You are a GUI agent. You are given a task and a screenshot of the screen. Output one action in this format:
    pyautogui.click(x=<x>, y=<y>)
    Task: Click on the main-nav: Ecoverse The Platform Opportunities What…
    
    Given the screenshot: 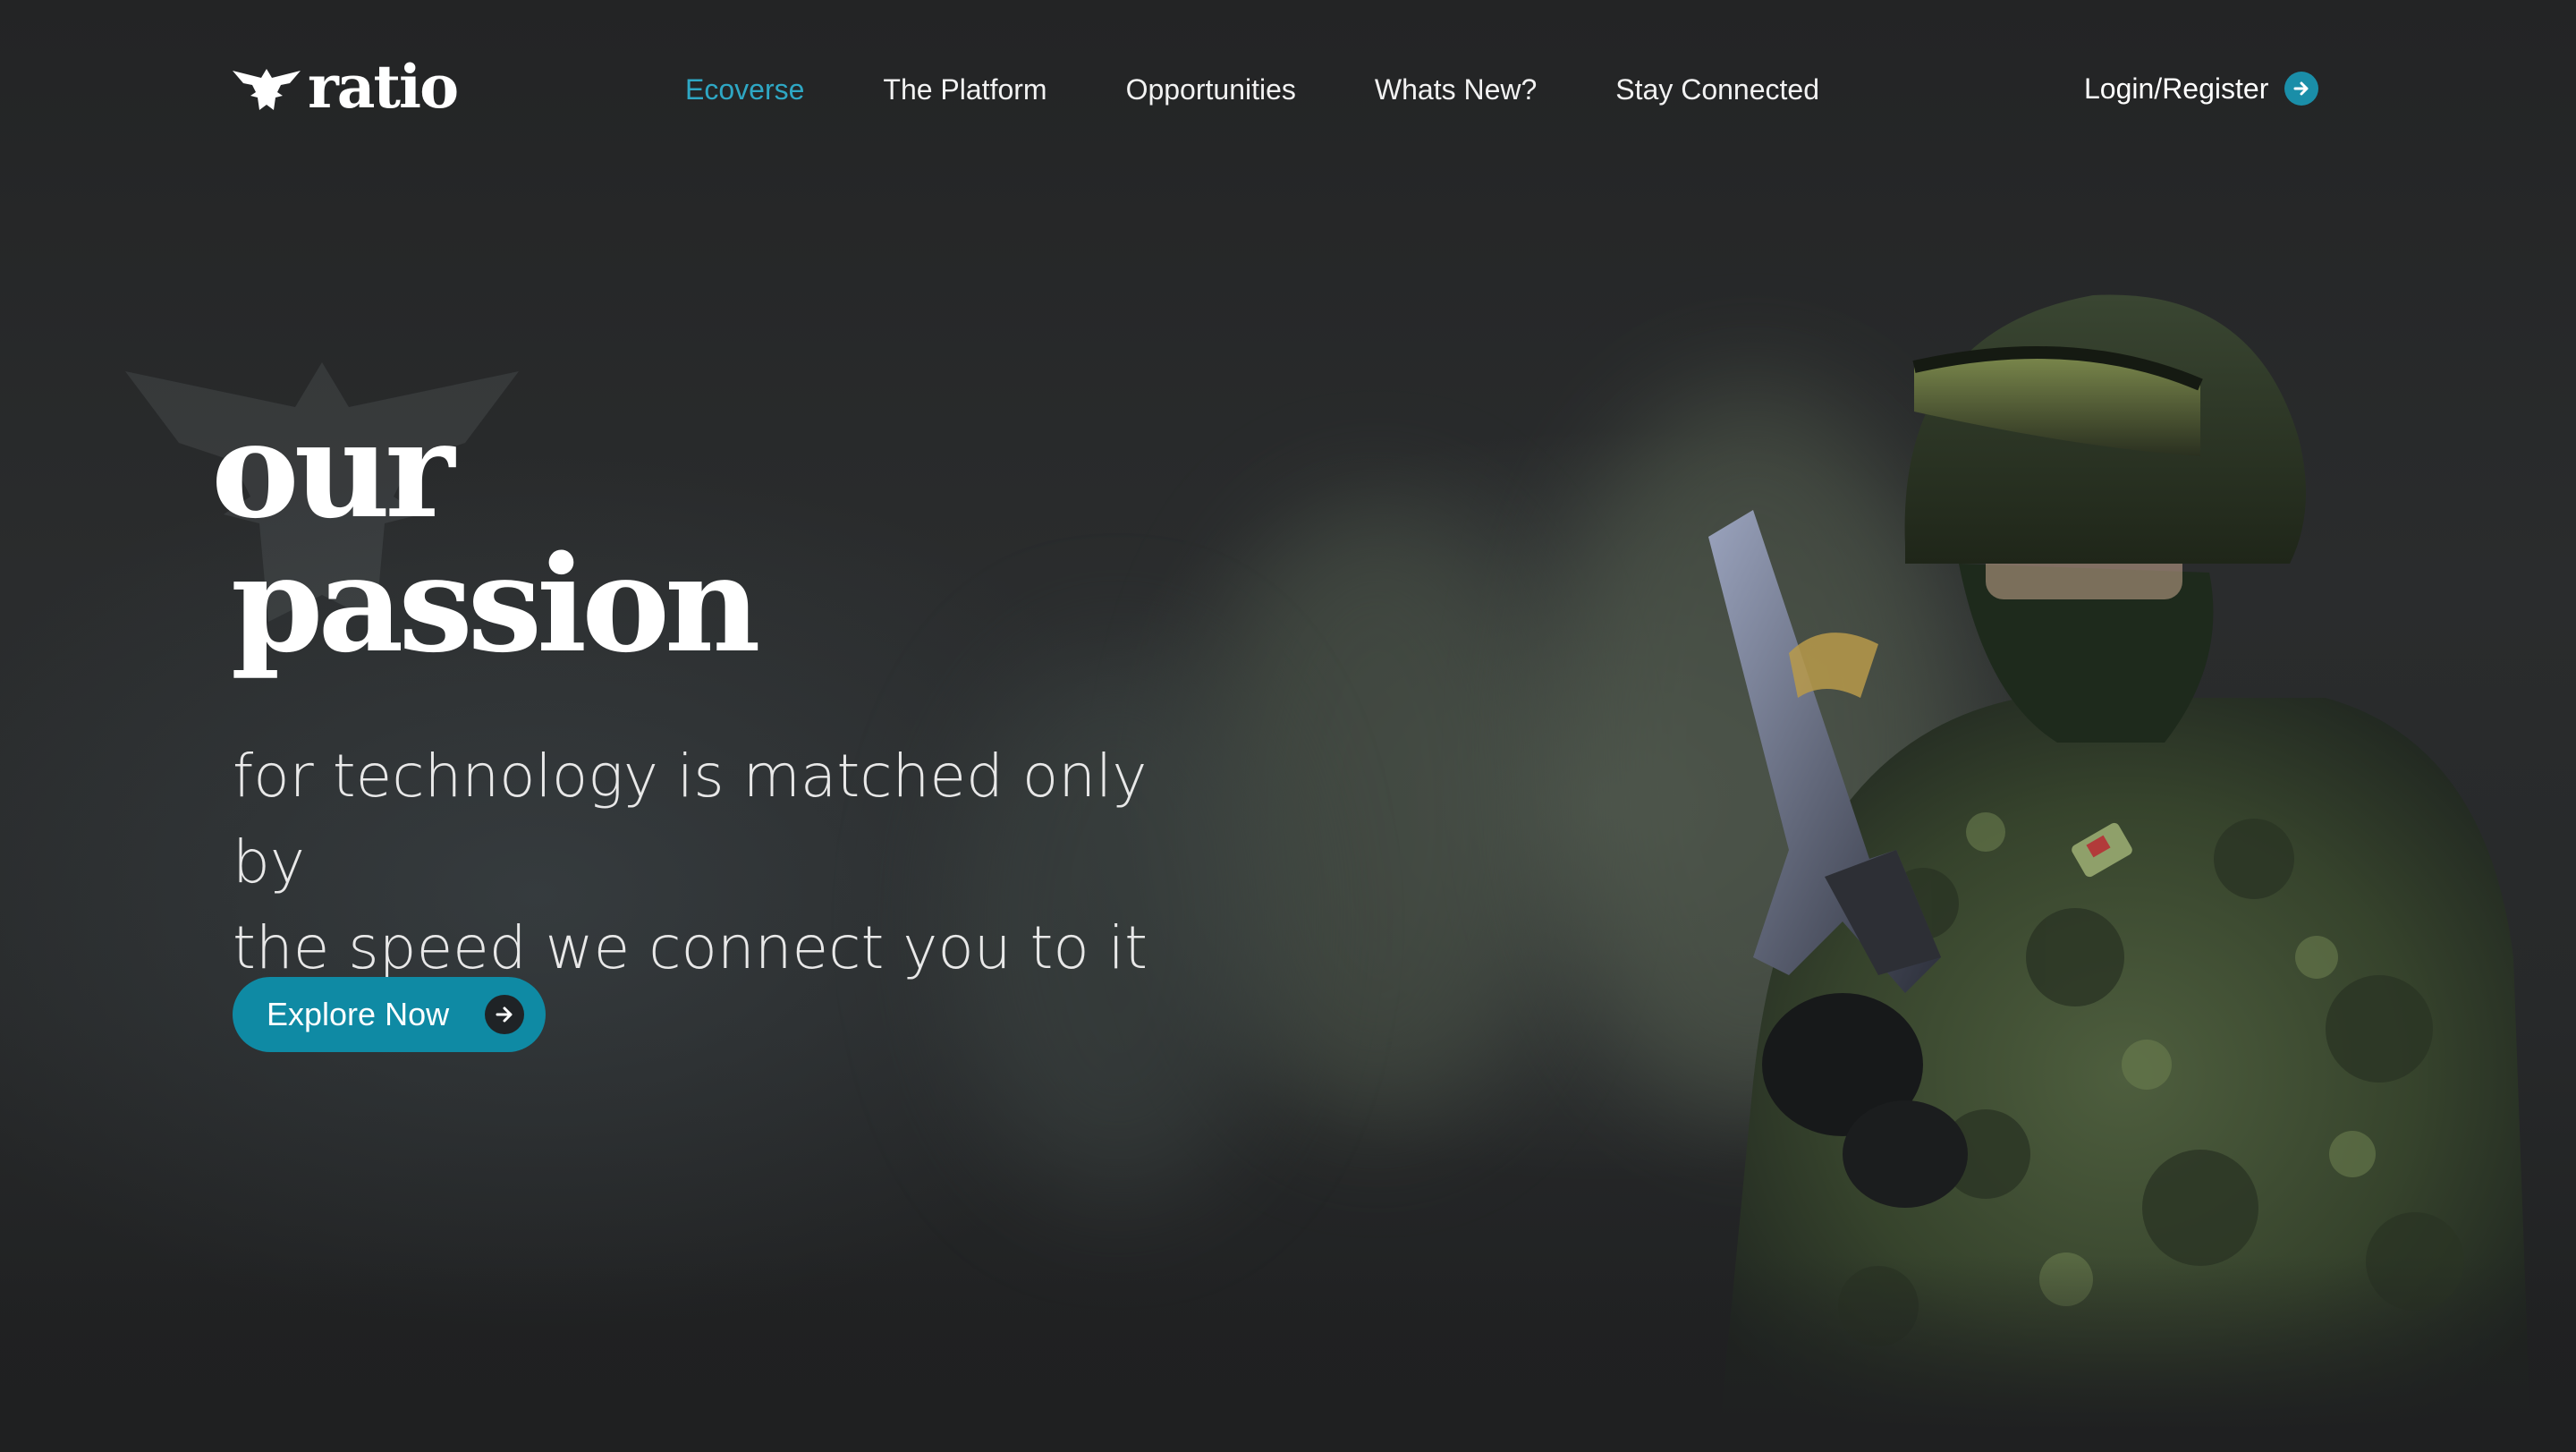 What is the action you would take?
    pyautogui.click(x=1291, y=89)
    